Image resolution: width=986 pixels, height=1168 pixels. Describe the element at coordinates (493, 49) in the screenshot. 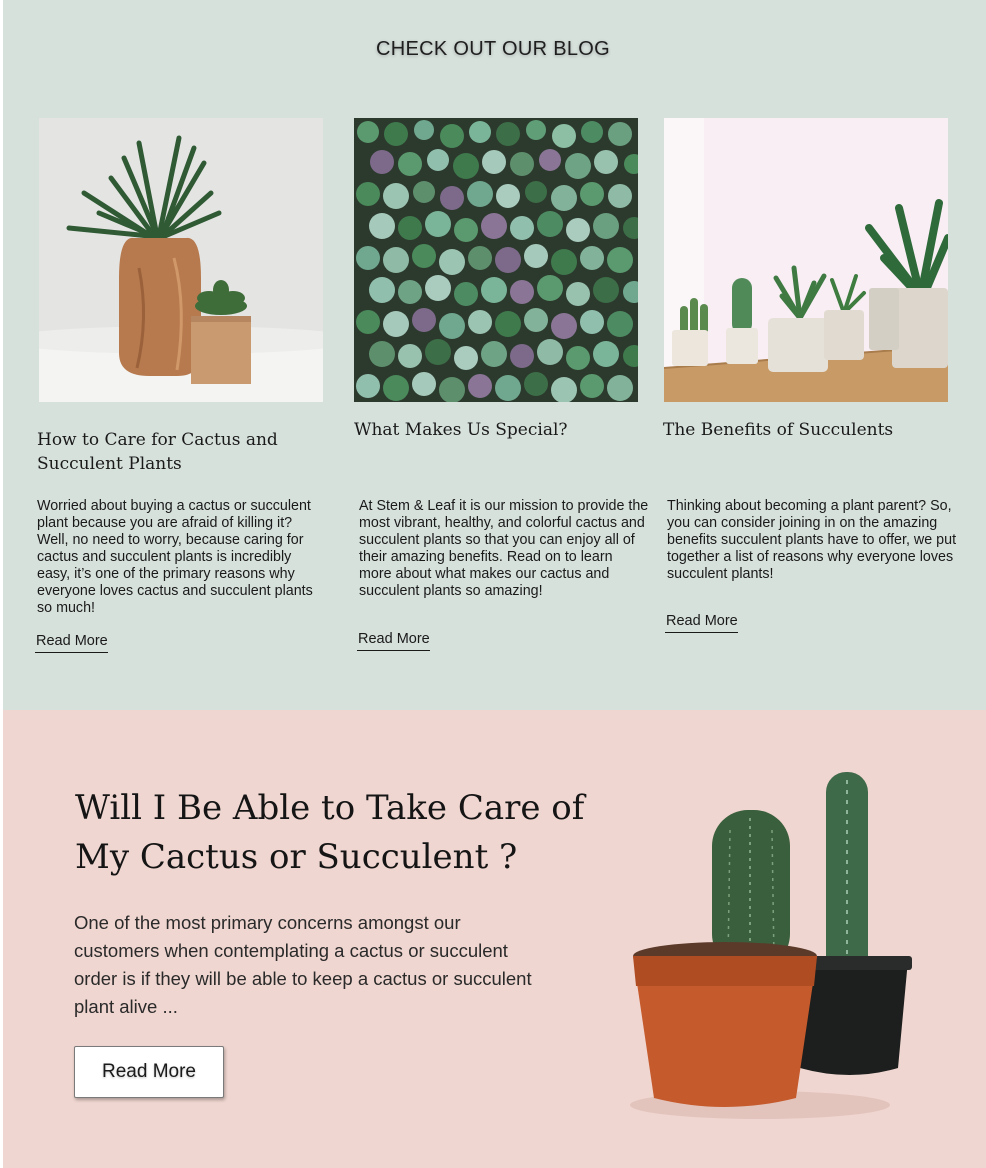

I see `blog-heading: CHECK OUT OUR BLOG` at that location.